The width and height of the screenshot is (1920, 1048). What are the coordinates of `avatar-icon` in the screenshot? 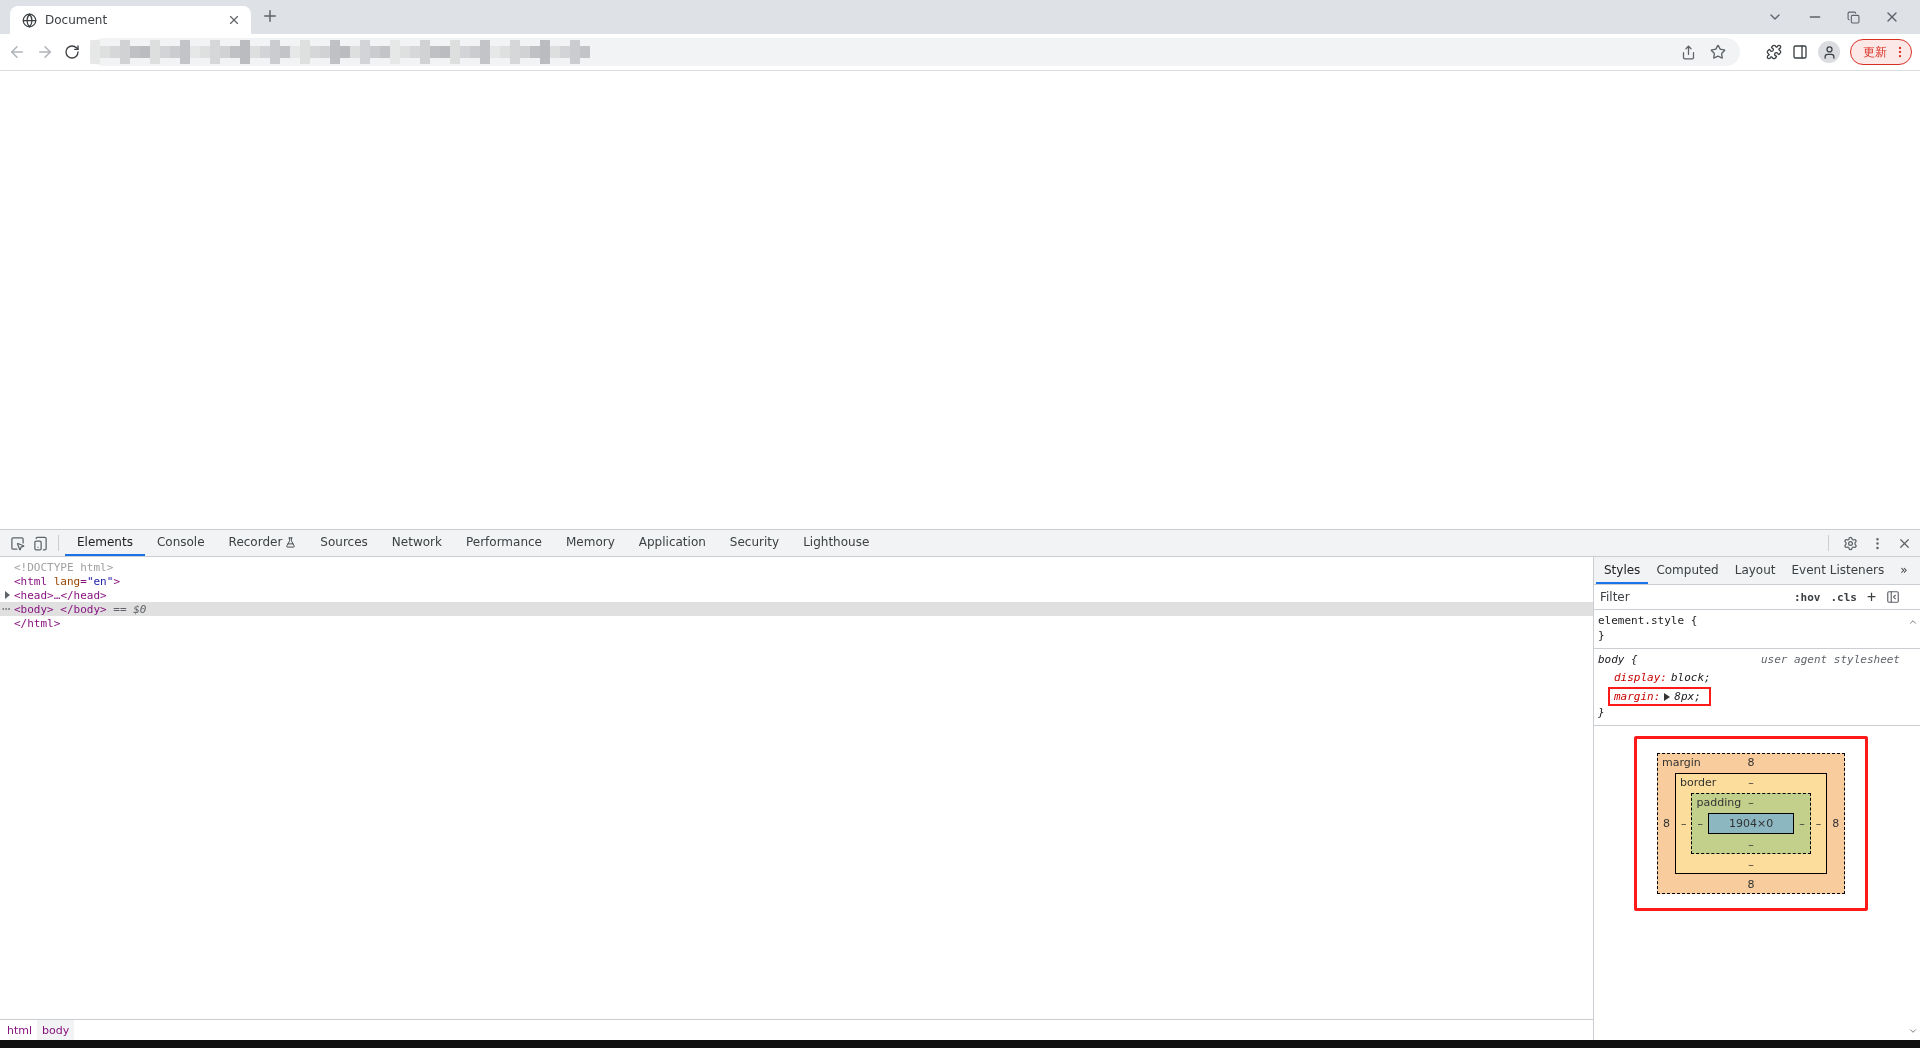 It's located at (1829, 52).